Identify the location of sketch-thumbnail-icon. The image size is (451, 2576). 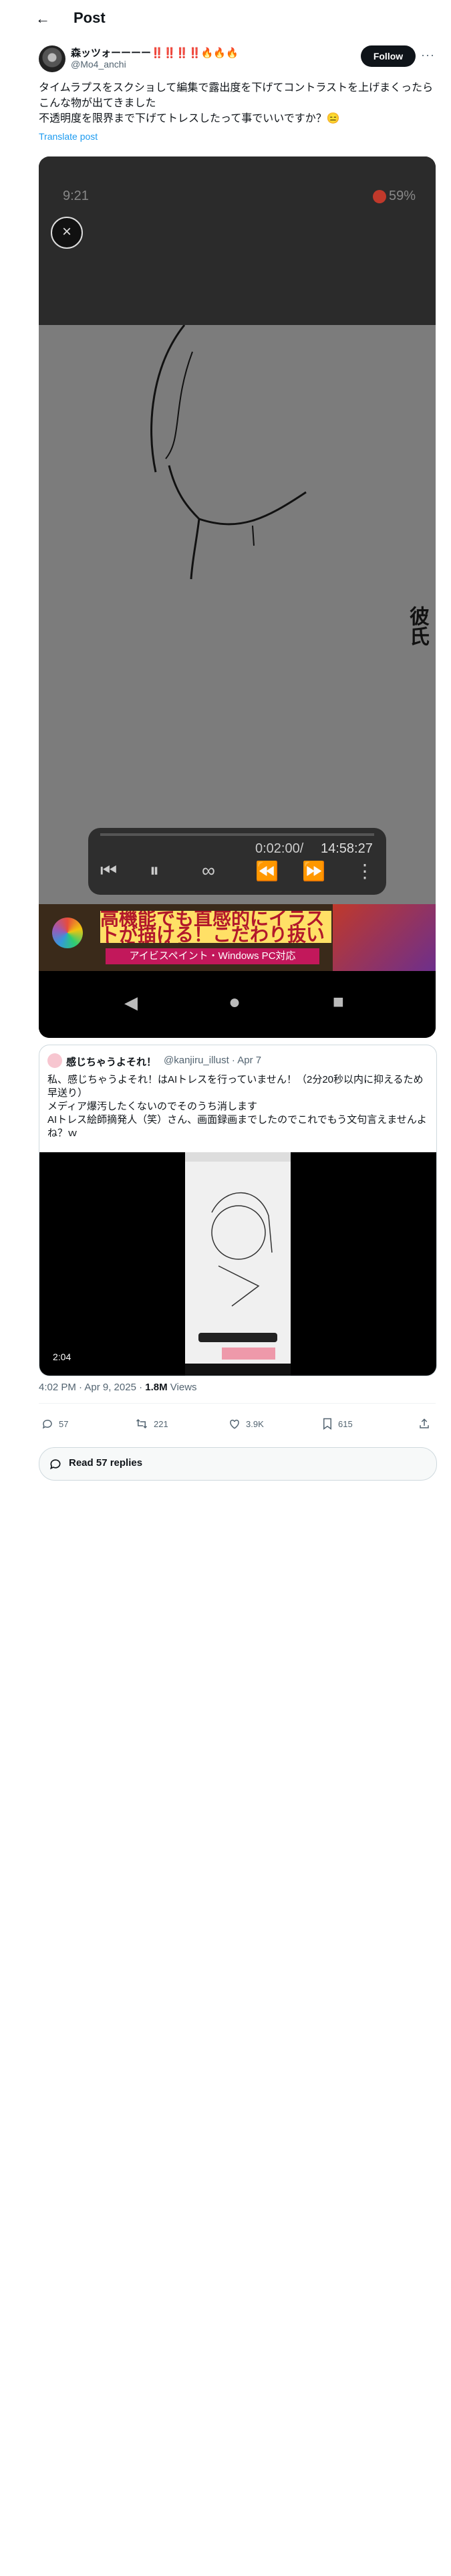
(238, 1264).